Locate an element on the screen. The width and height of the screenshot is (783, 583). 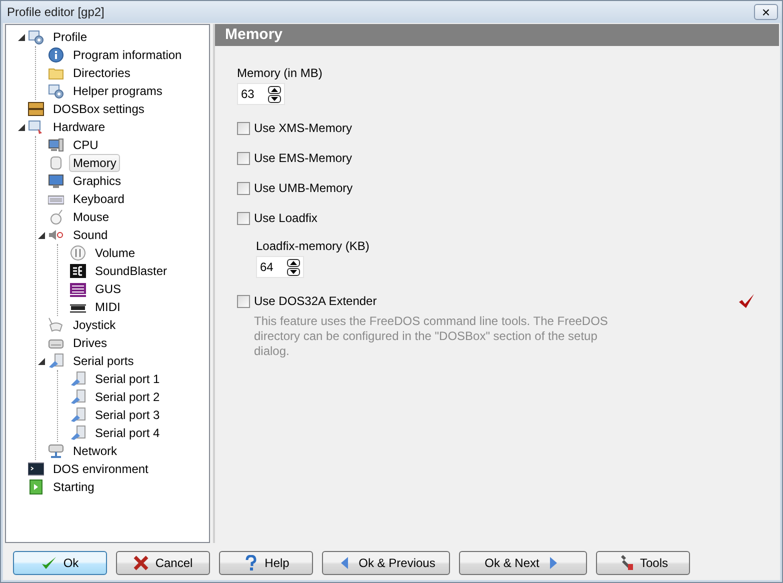
tree-item: Volume is located at coordinates (115, 253).